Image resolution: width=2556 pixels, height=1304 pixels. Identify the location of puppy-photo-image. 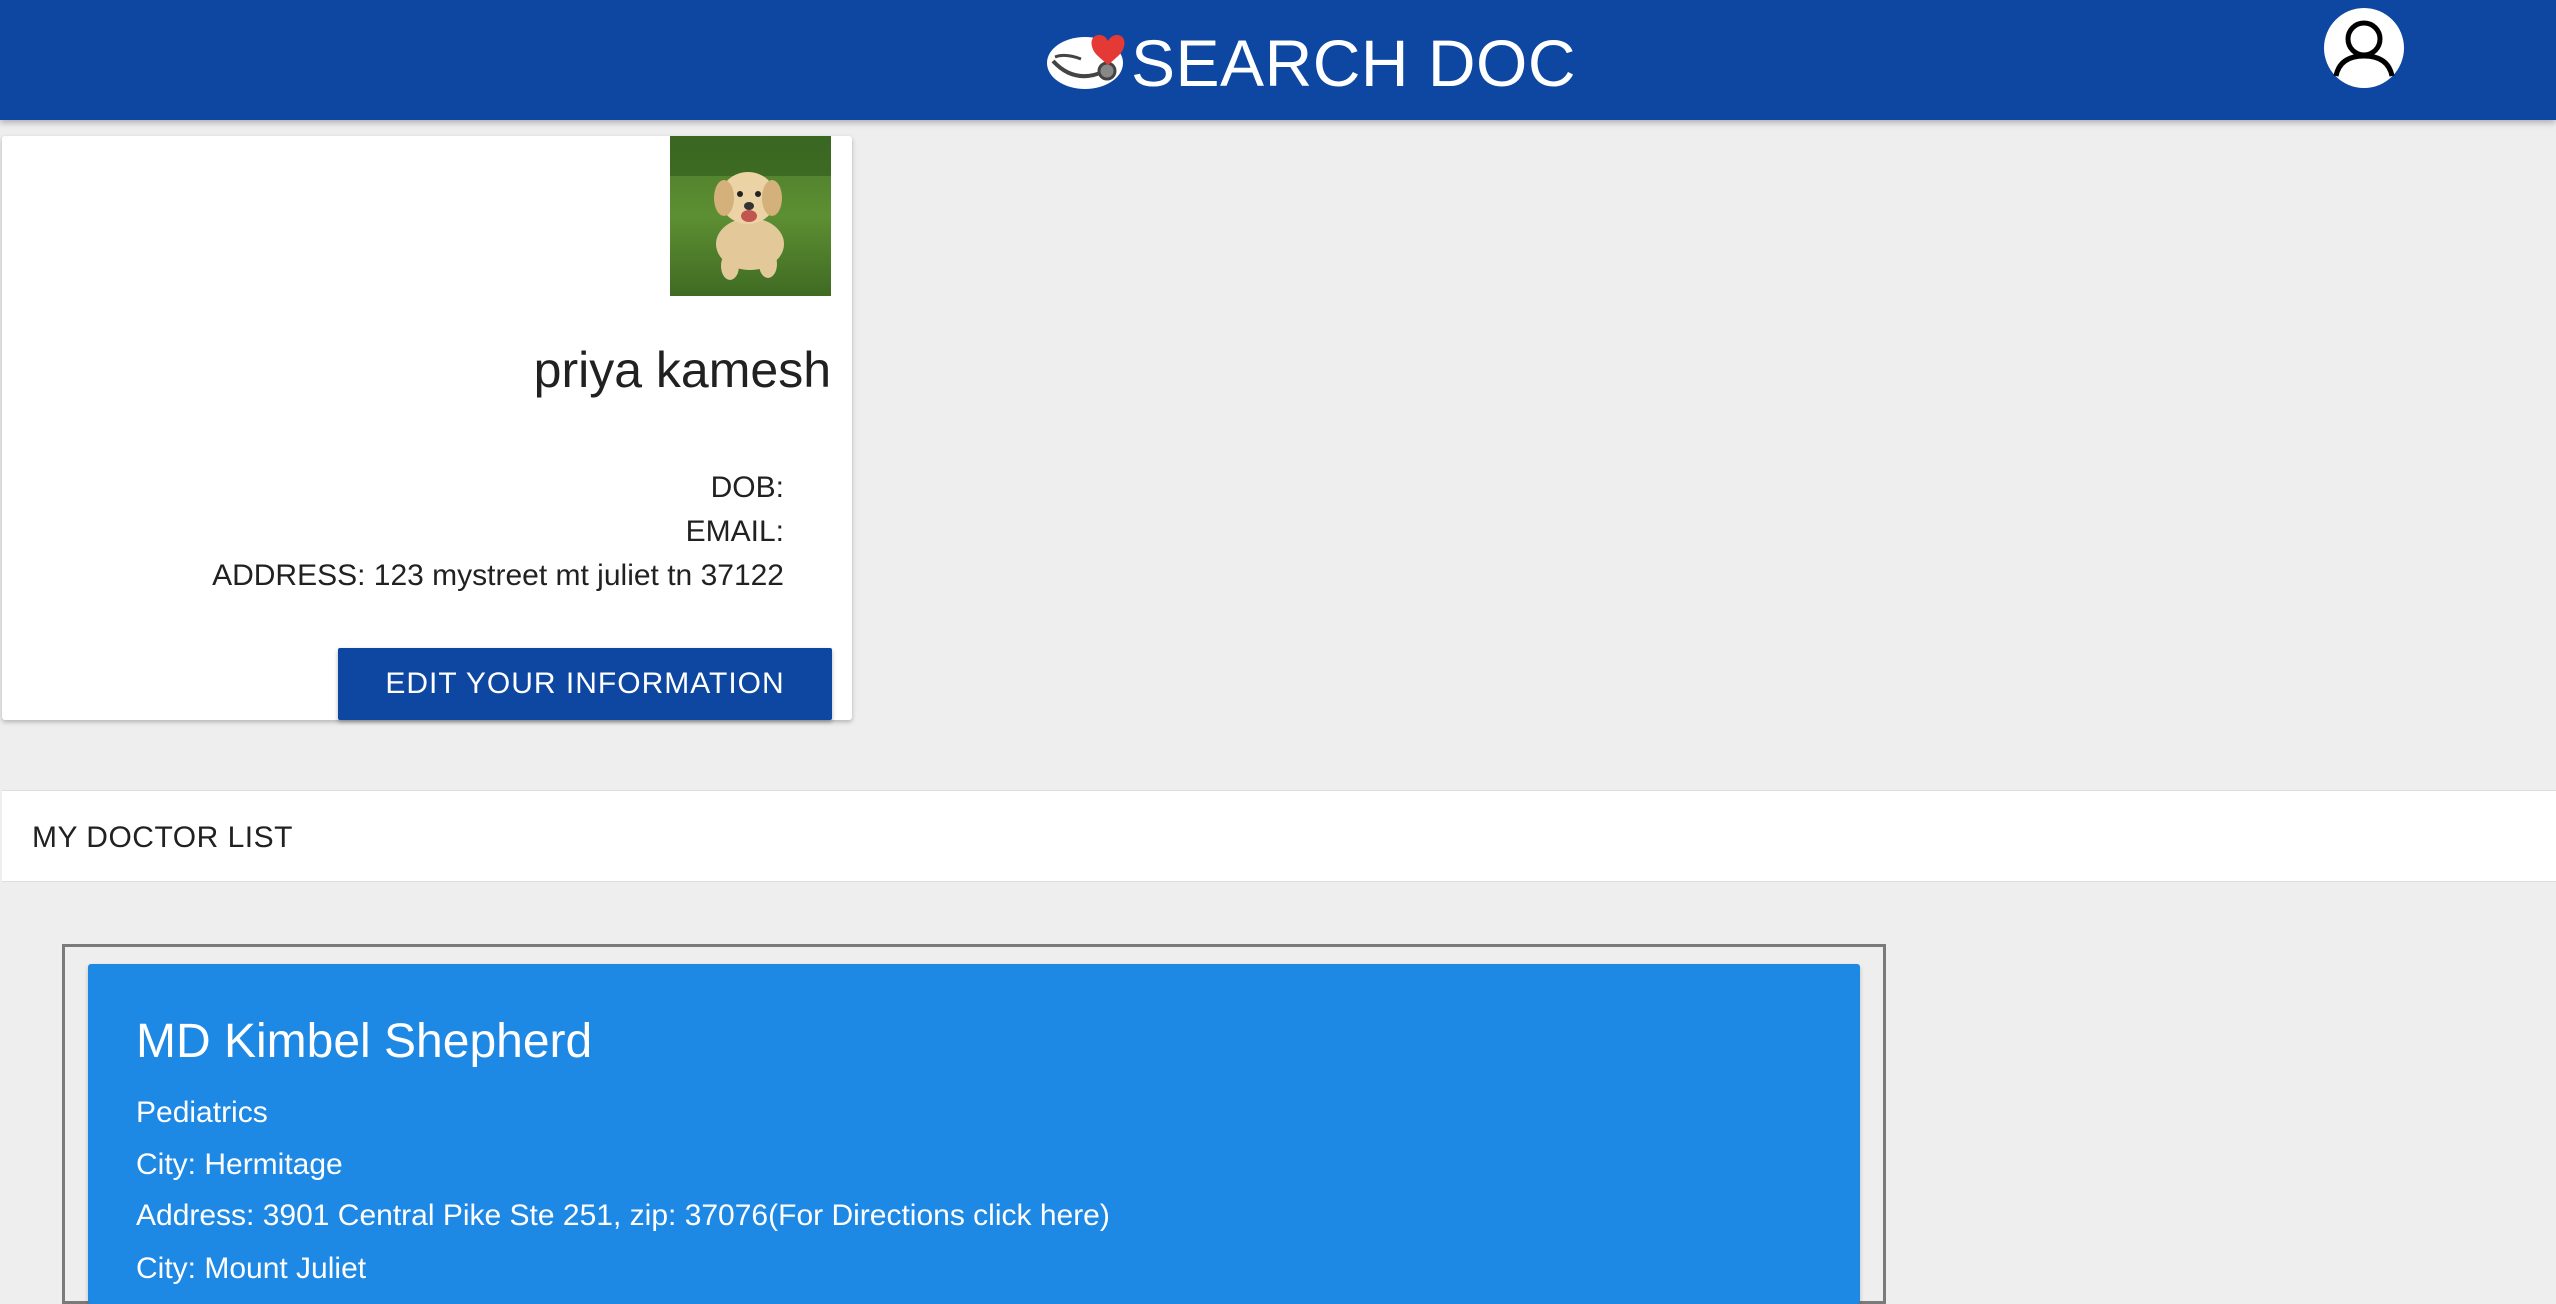
(750, 216).